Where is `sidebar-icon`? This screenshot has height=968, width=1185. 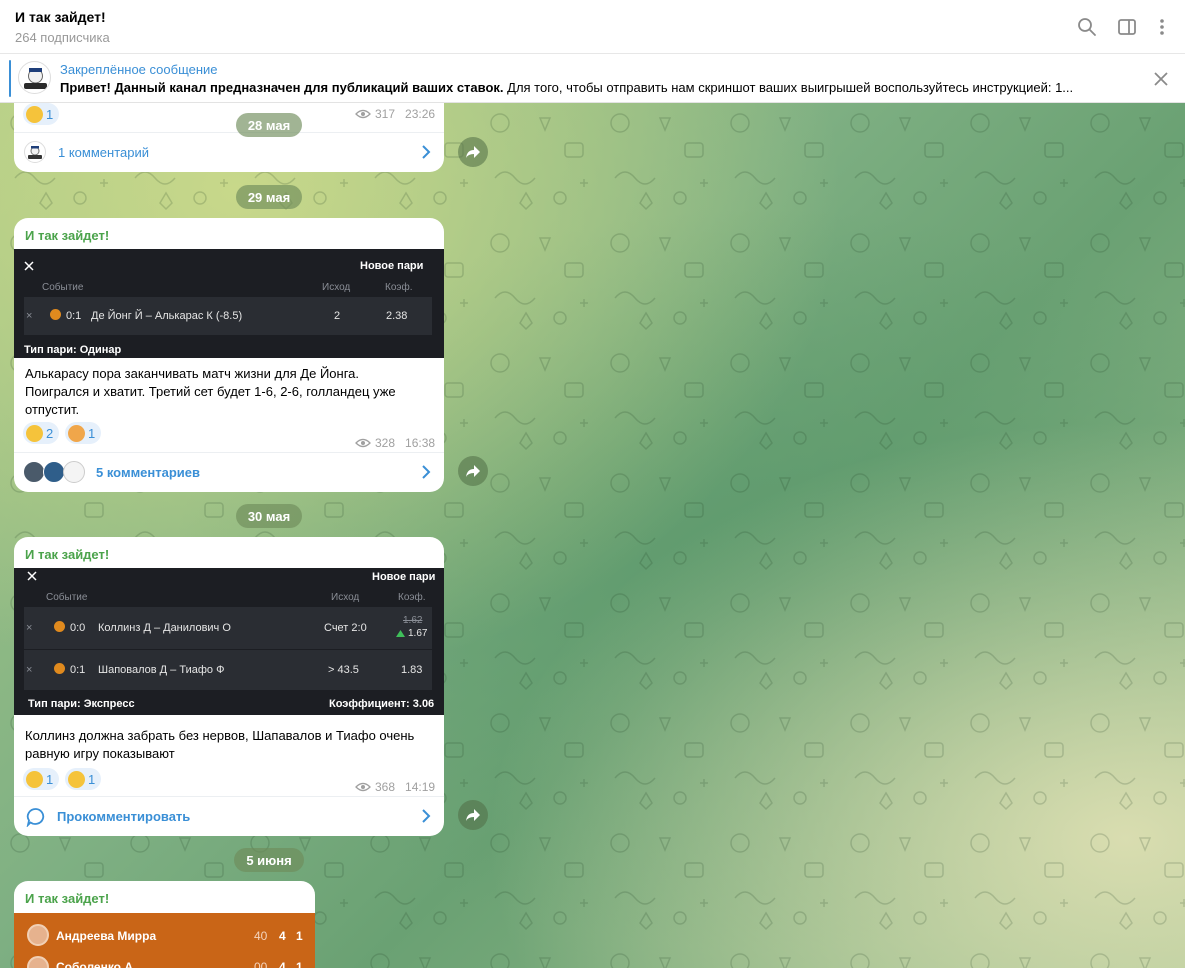
sidebar-icon is located at coordinates (1127, 27).